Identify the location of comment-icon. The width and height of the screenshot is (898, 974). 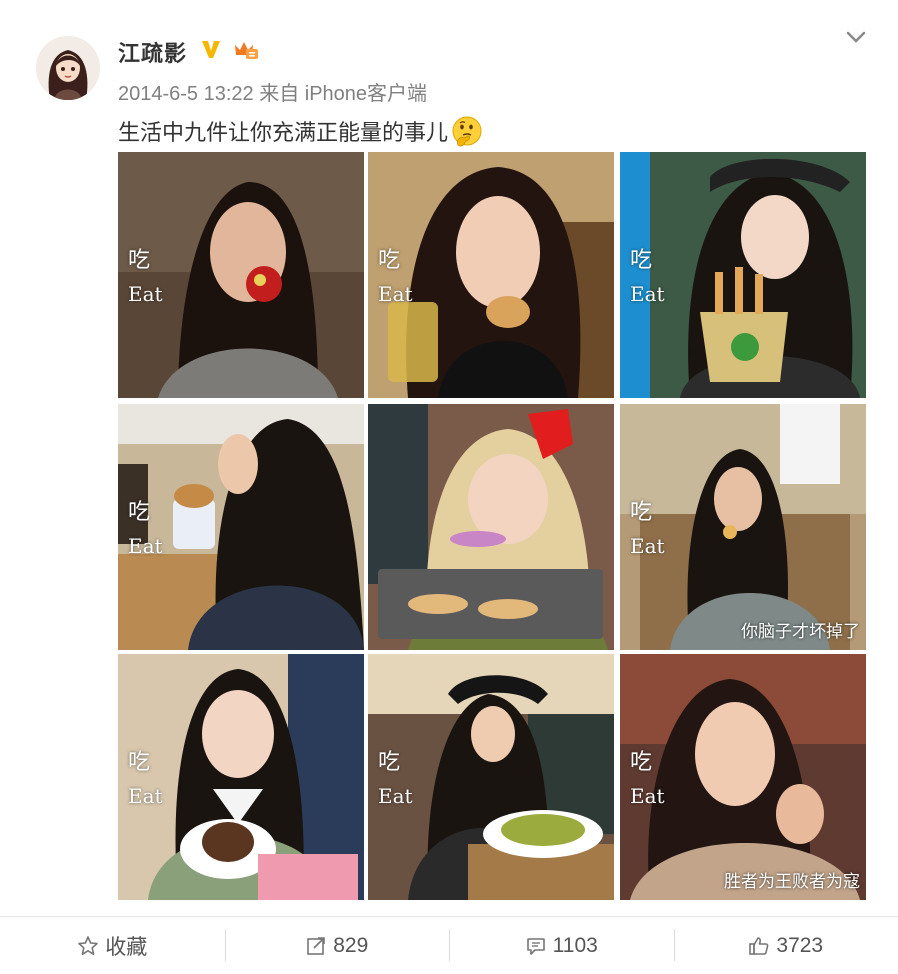
(535, 946).